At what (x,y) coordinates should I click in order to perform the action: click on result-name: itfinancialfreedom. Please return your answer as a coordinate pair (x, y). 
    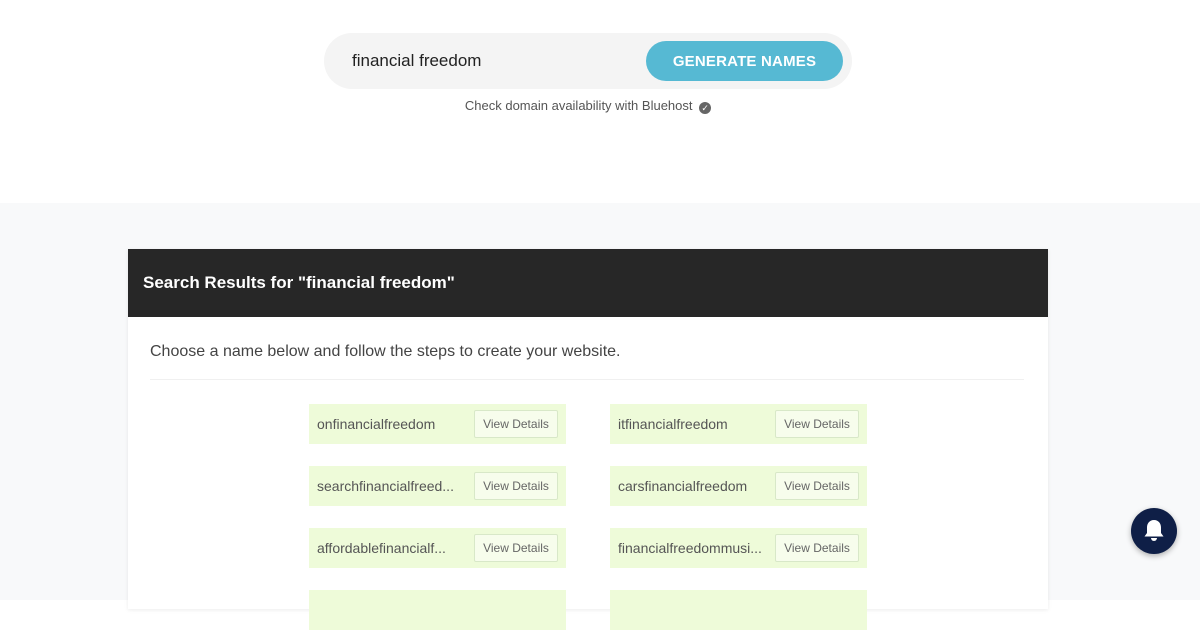
    Looking at the image, I should click on (673, 424).